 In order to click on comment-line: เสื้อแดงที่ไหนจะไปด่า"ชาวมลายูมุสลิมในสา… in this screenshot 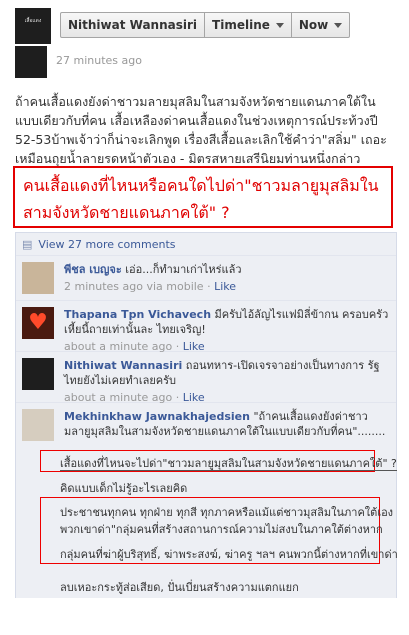, I will do `click(228, 464)`.